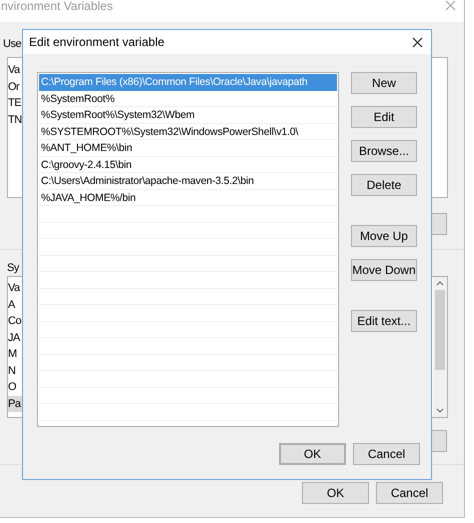 The image size is (474, 523). What do you see at coordinates (188, 115) in the screenshot?
I see `list-item: %SystemRoot%\System32\Wbem` at bounding box center [188, 115].